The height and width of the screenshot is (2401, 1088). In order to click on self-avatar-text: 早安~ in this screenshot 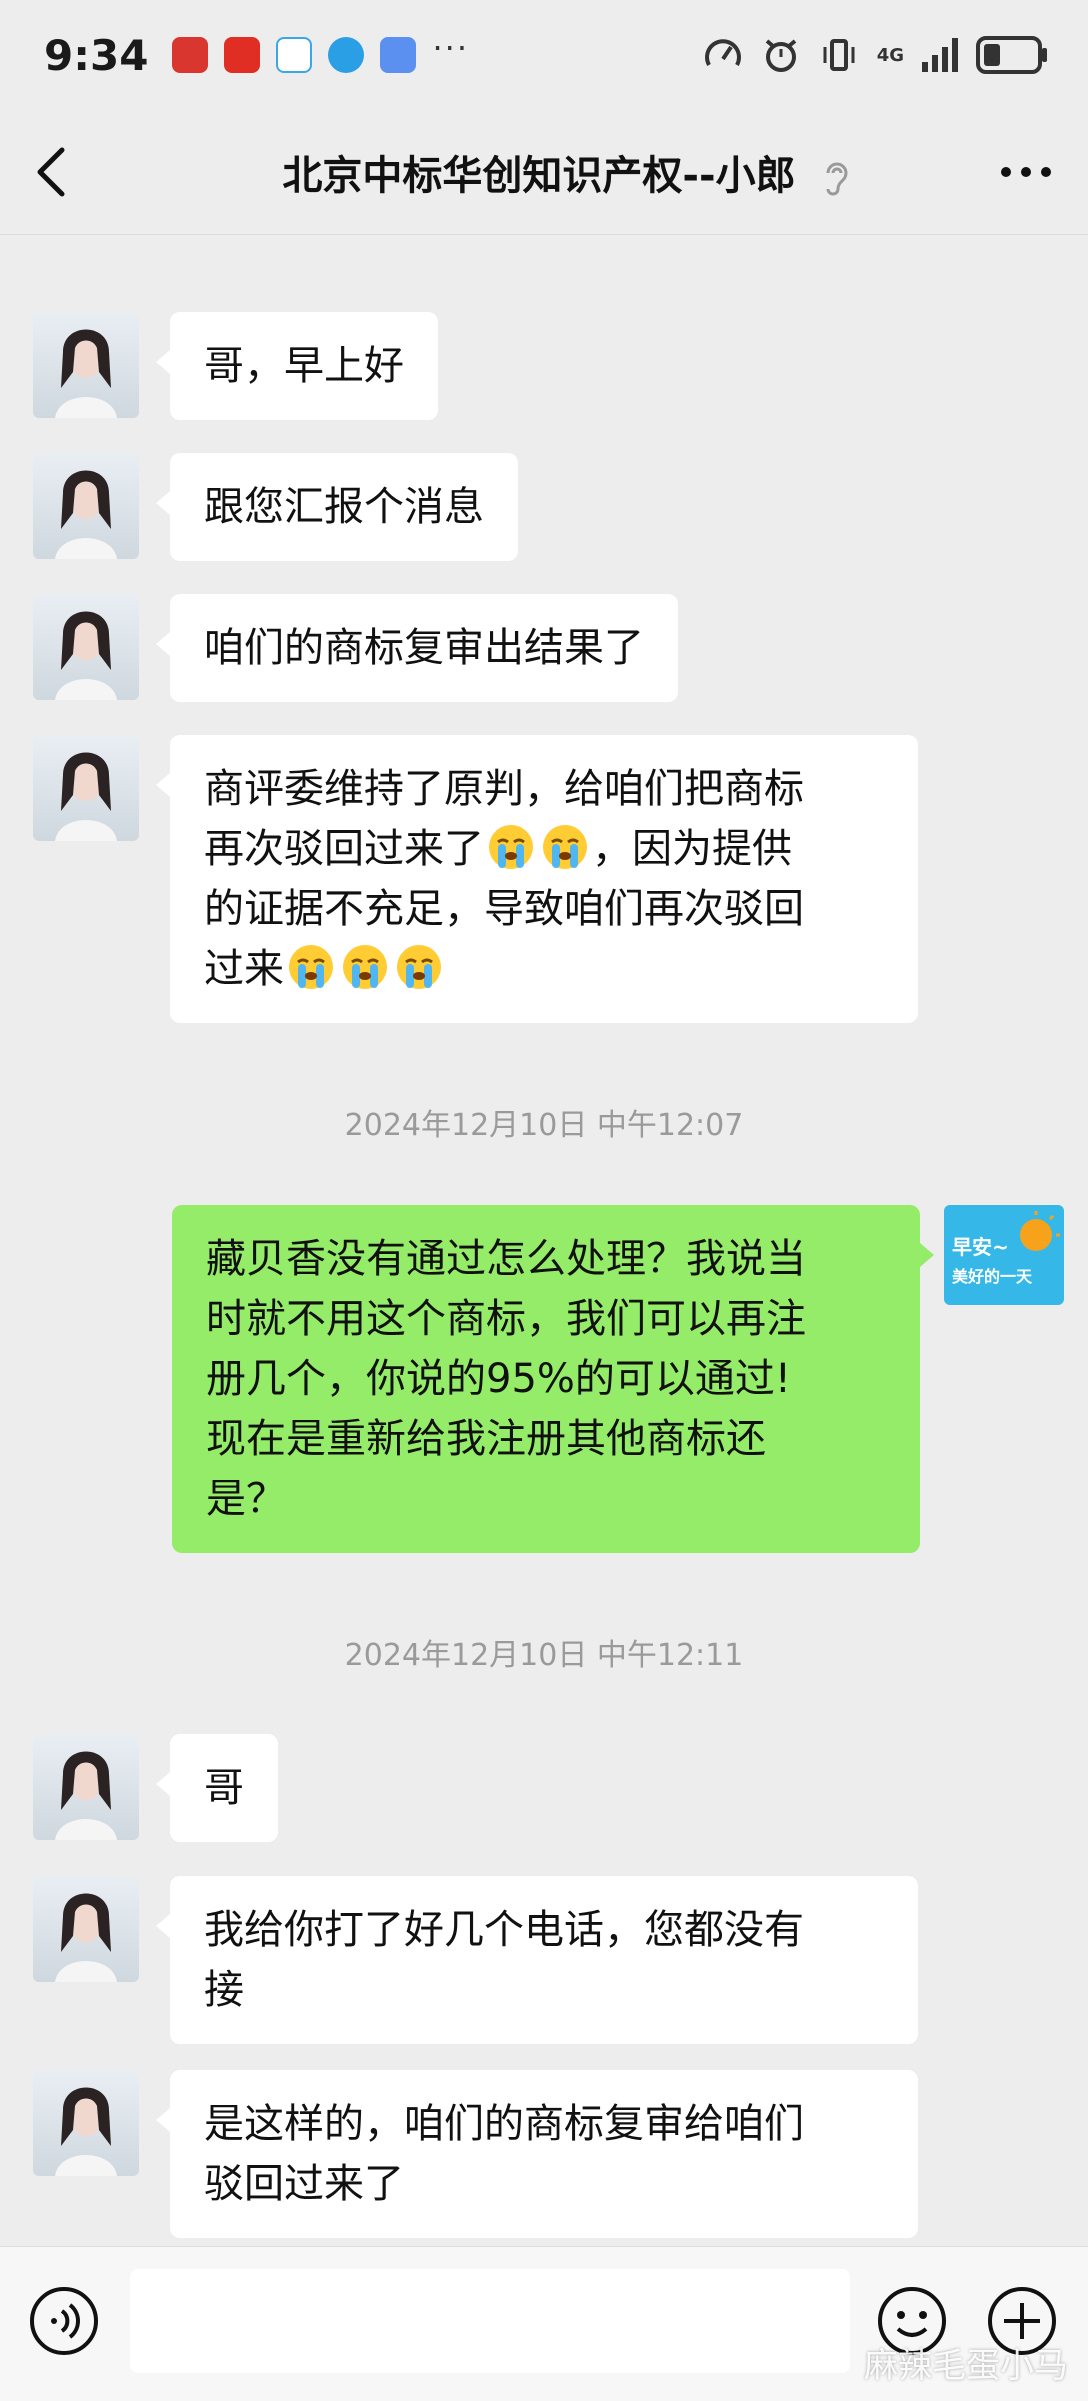, I will do `click(980, 1247)`.